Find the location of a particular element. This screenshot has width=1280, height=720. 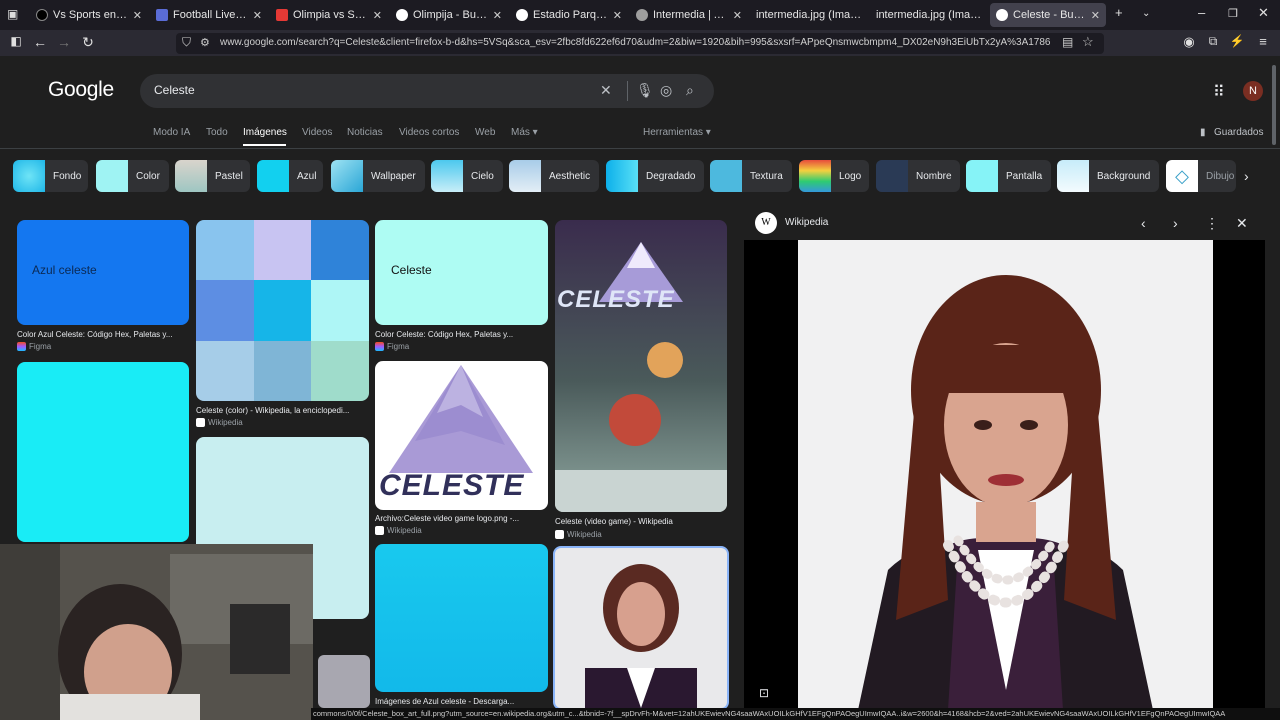

bookmark-star-icon: ☆ is located at coordinates (1088, 42).